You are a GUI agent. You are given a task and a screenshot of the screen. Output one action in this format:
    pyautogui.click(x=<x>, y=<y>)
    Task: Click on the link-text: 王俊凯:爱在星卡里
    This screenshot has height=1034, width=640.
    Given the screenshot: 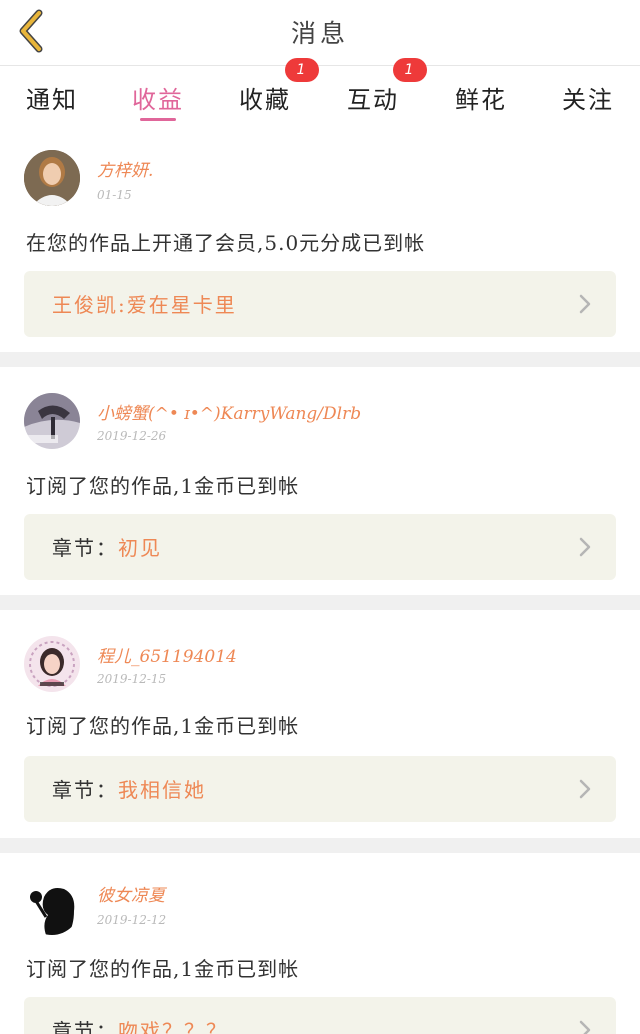 What is the action you would take?
    pyautogui.click(x=144, y=303)
    